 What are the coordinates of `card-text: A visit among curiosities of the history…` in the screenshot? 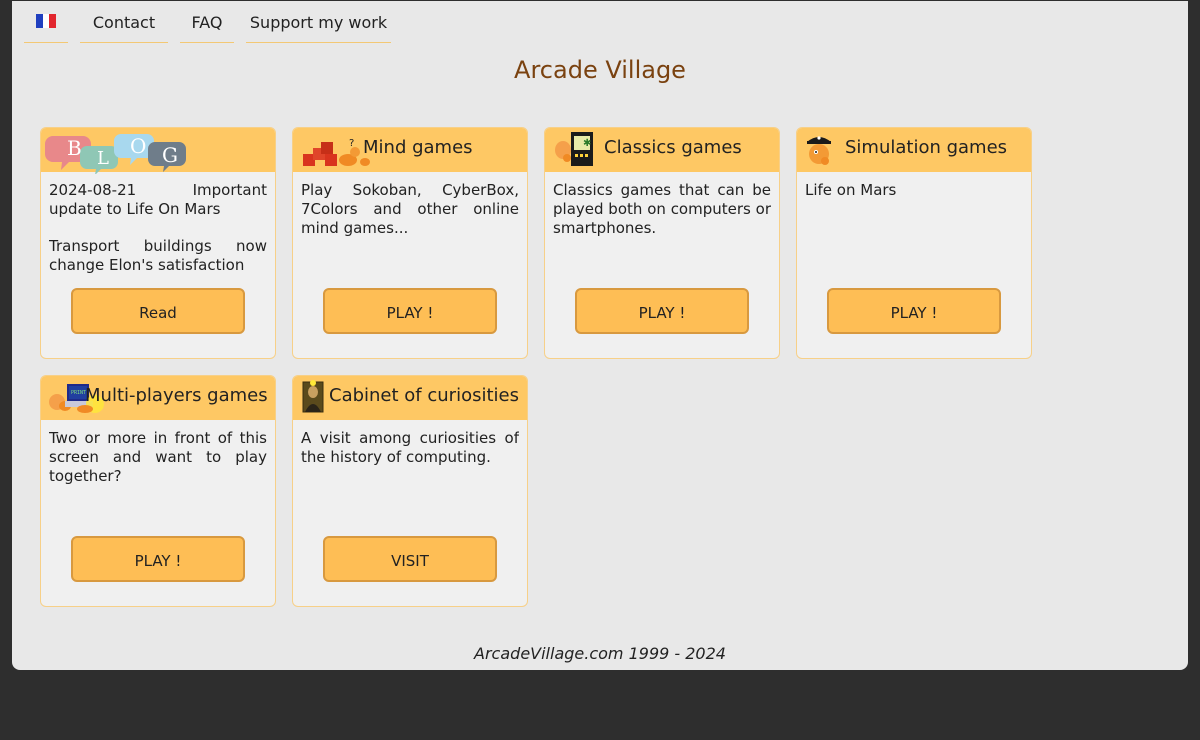 It's located at (410, 447).